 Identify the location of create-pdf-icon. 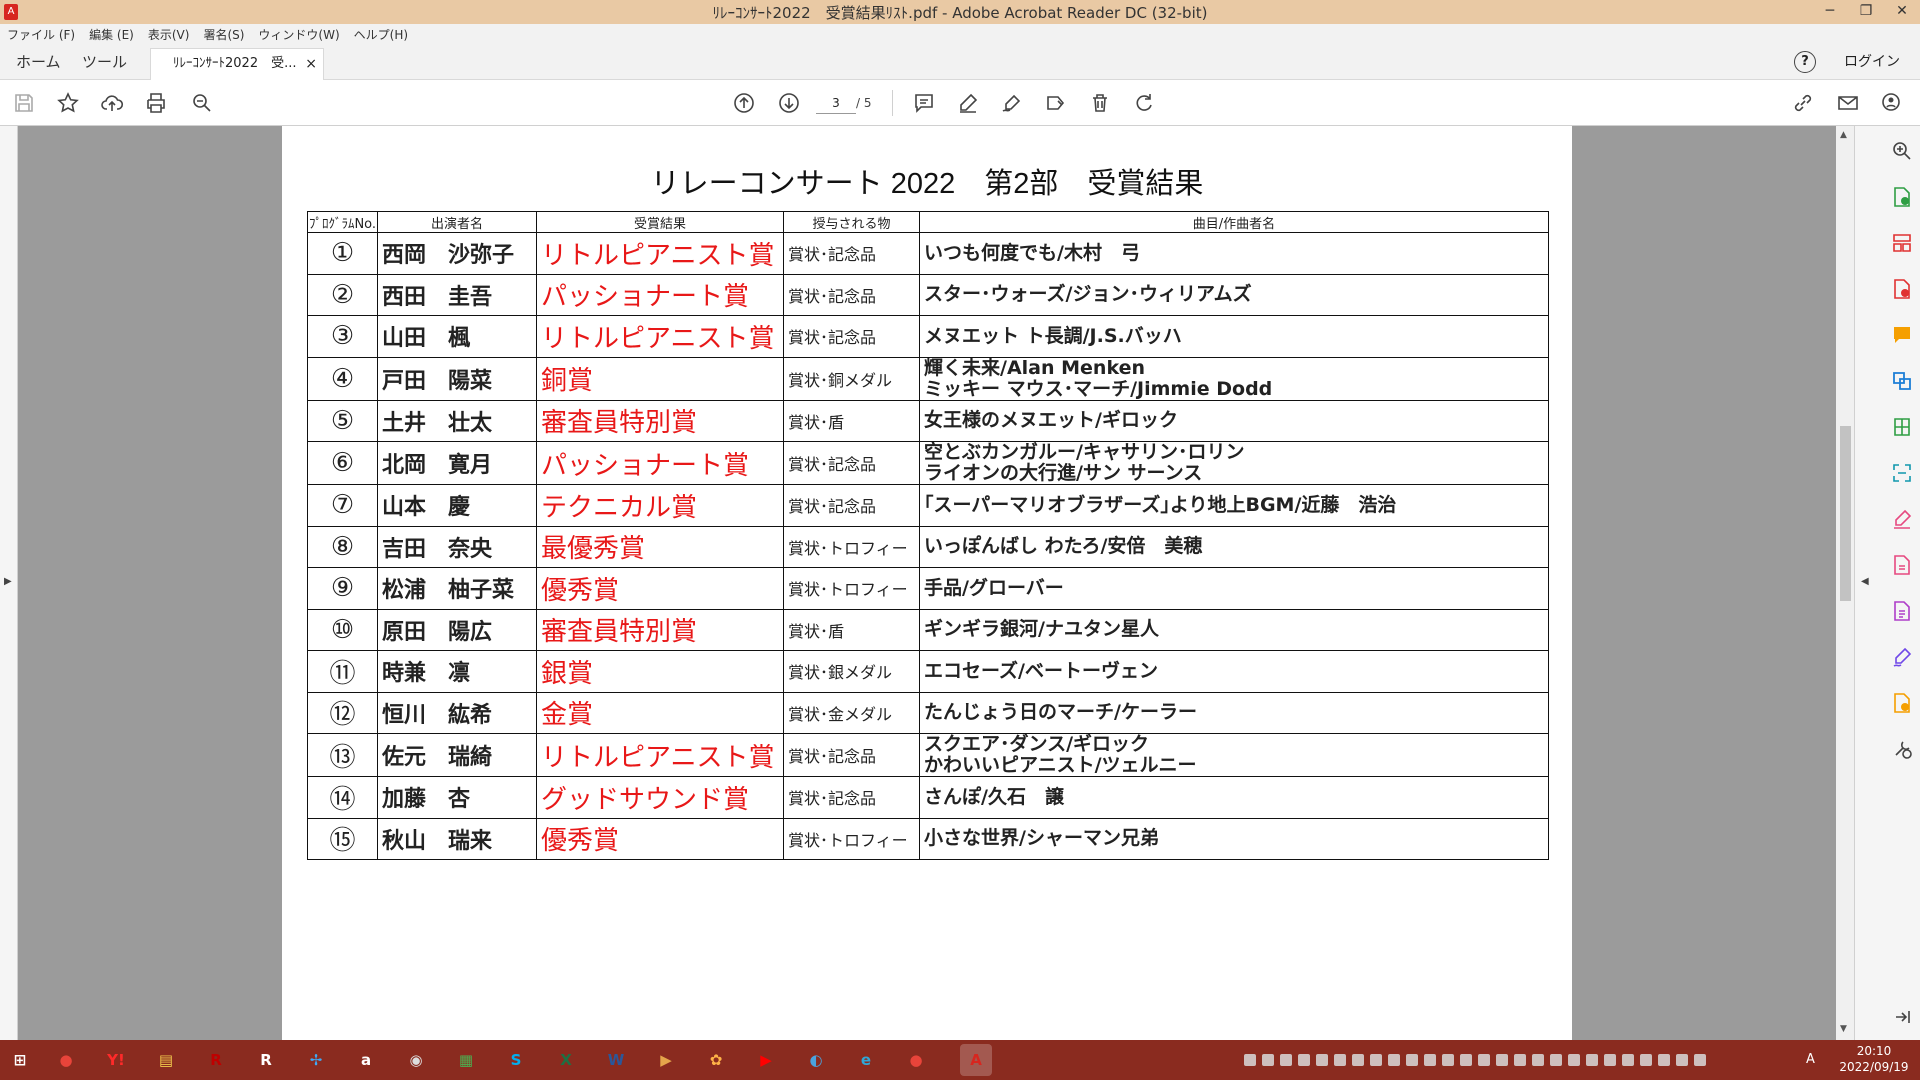
(1902, 289).